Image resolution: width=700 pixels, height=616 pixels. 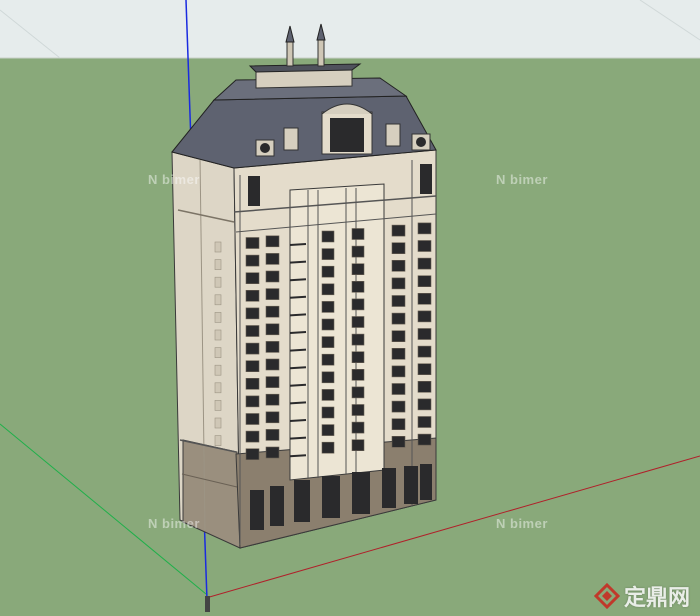 What do you see at coordinates (207, 604) in the screenshot?
I see `scale-figure` at bounding box center [207, 604].